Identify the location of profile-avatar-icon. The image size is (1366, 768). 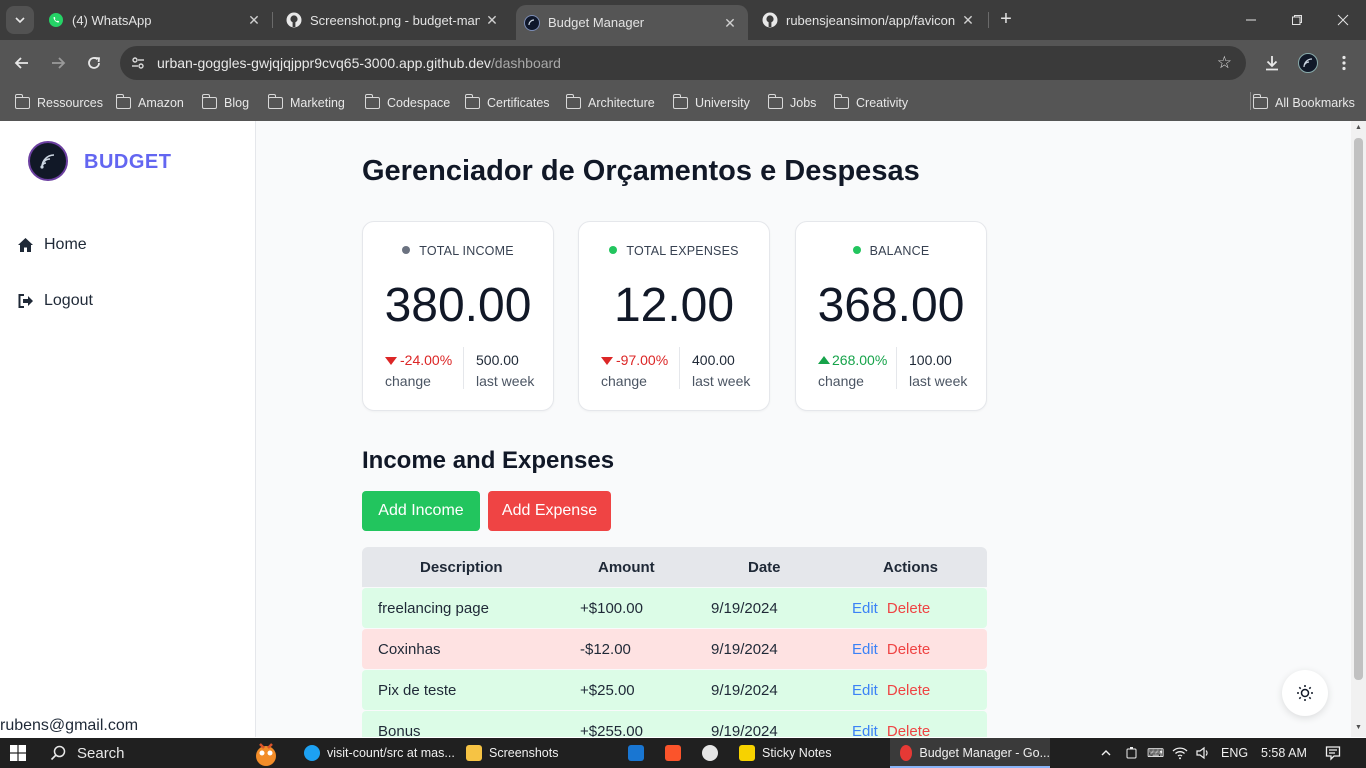
(1308, 63).